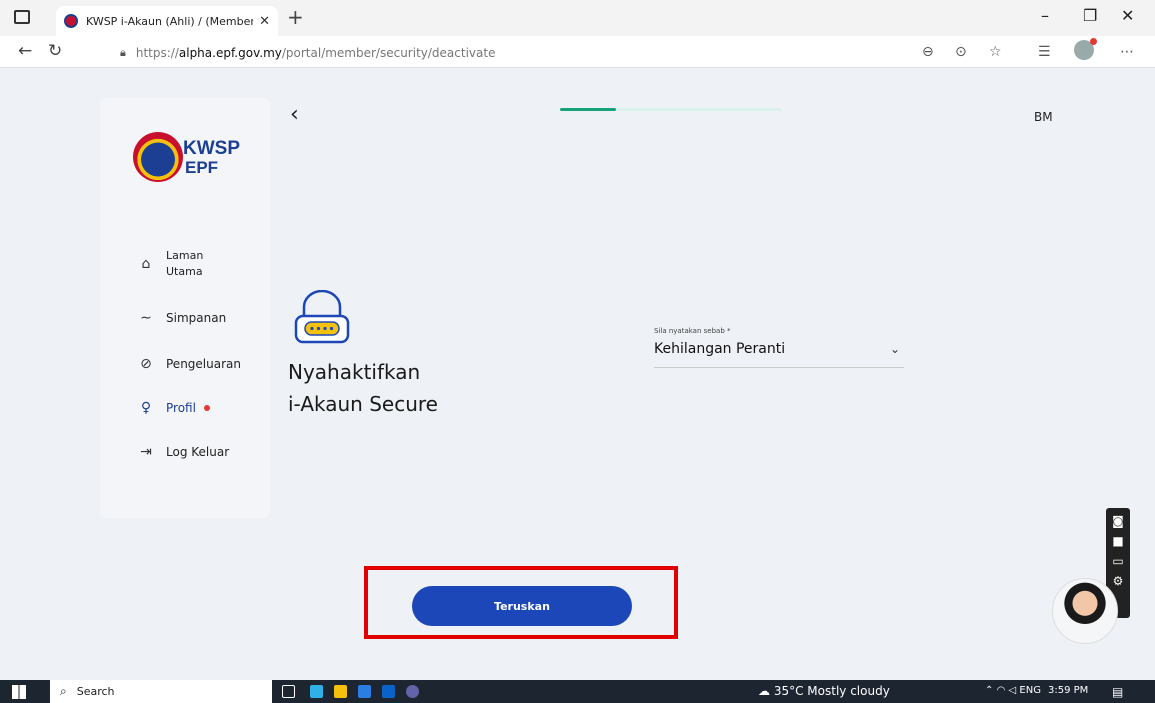  Describe the element at coordinates (146, 364) in the screenshot. I see `withdraw-icon: ⊘` at that location.